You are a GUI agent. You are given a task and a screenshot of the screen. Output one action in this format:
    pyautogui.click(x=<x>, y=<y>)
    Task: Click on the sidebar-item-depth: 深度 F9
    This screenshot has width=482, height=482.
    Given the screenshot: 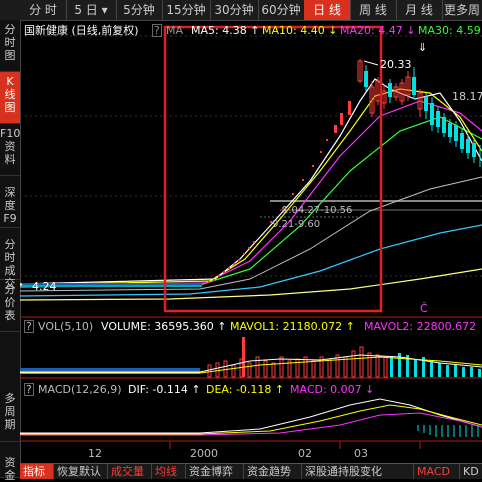 What is the action you would take?
    pyautogui.click(x=10, y=202)
    